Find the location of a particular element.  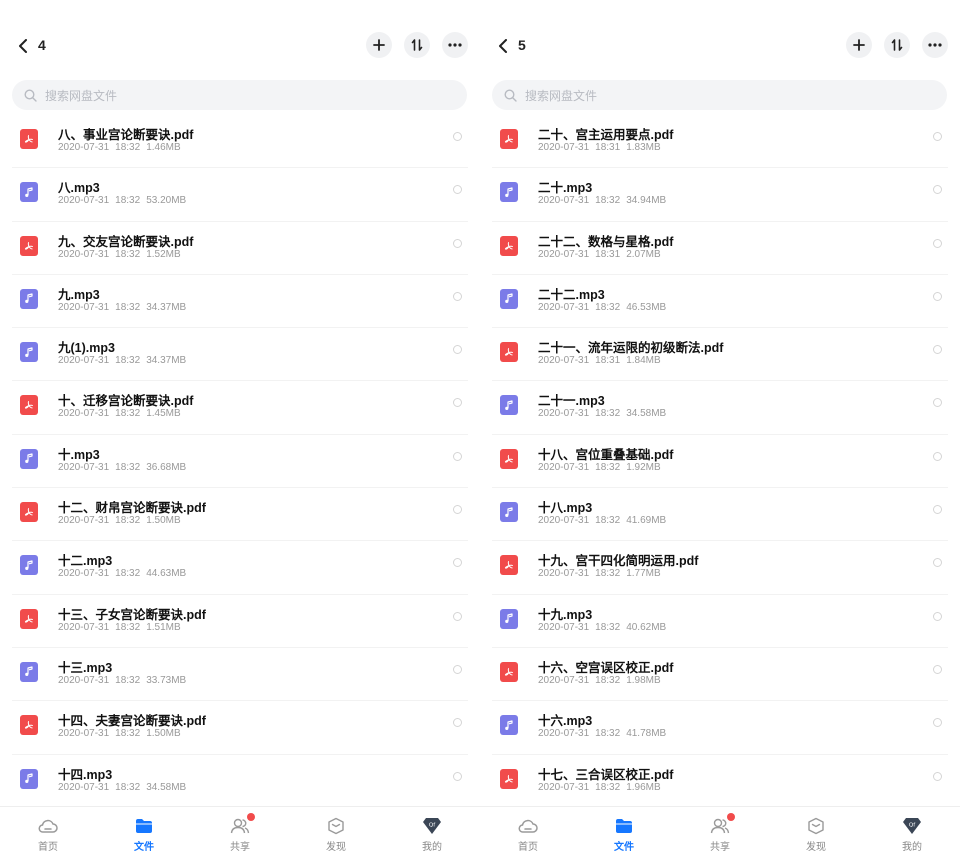

file-row: 十八、宫位重叠基础.pdf 2020-07-31 18:32 1.92MB is located at coordinates (720, 462).